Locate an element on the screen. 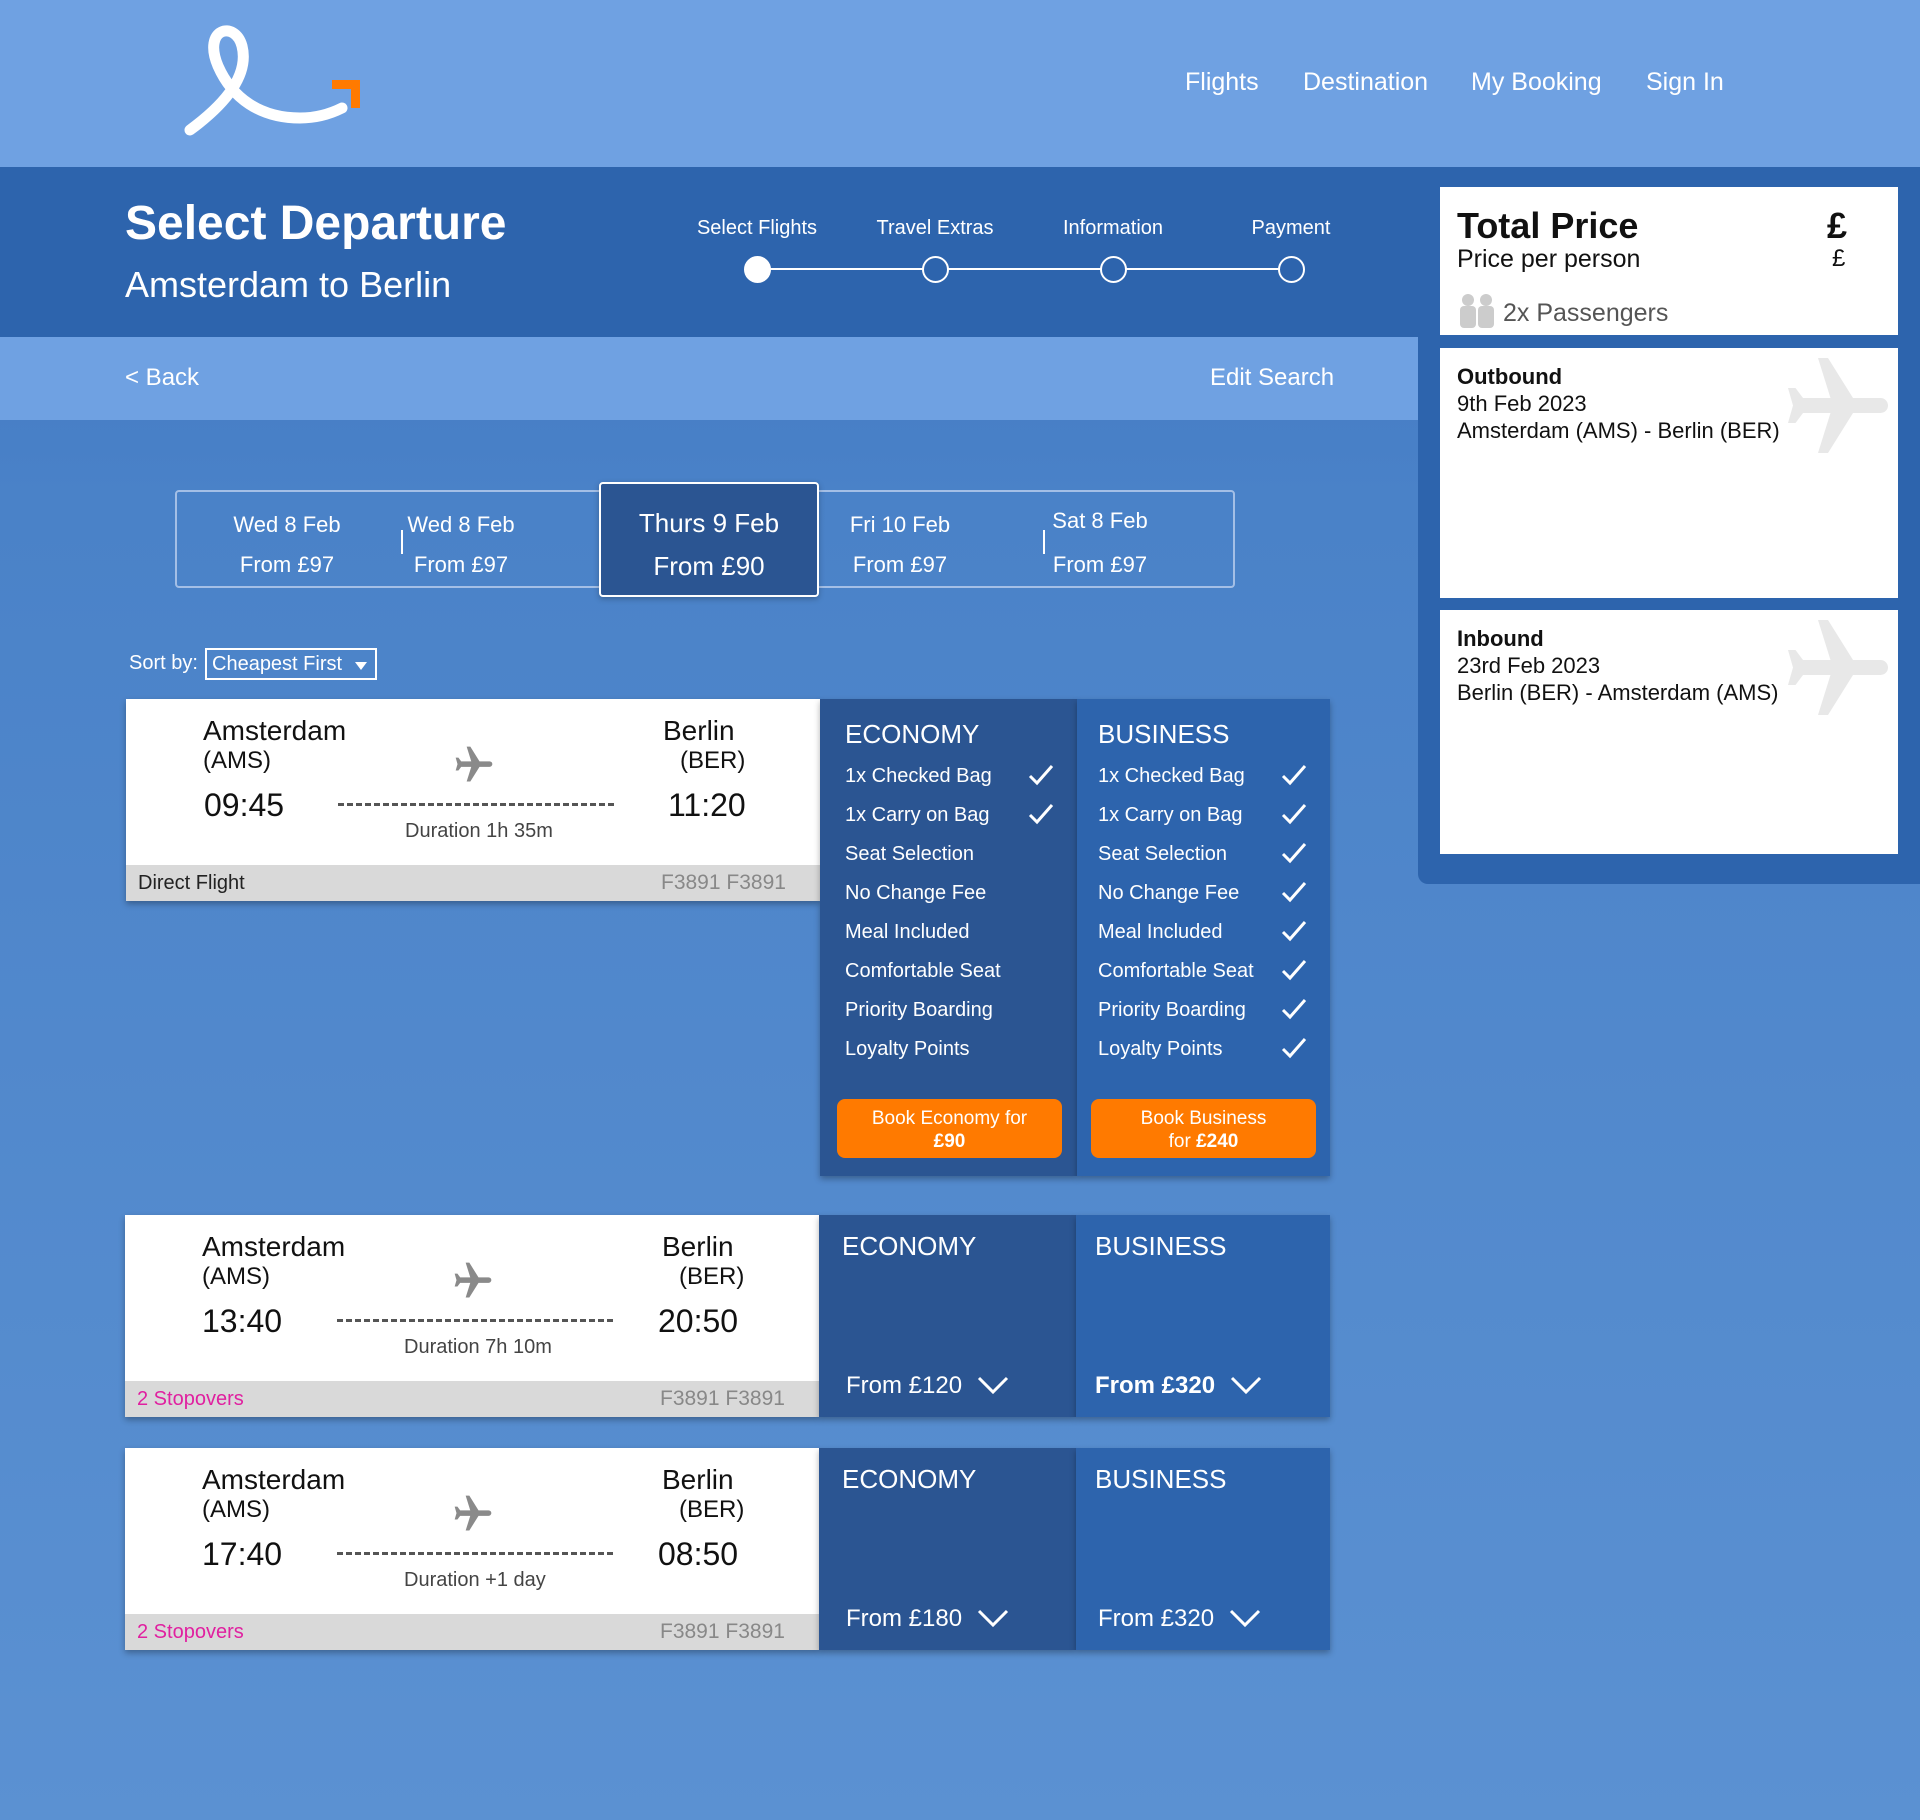 This screenshot has height=1820, width=1920. book-business-label: Book Business is located at coordinates (1203, 1118).